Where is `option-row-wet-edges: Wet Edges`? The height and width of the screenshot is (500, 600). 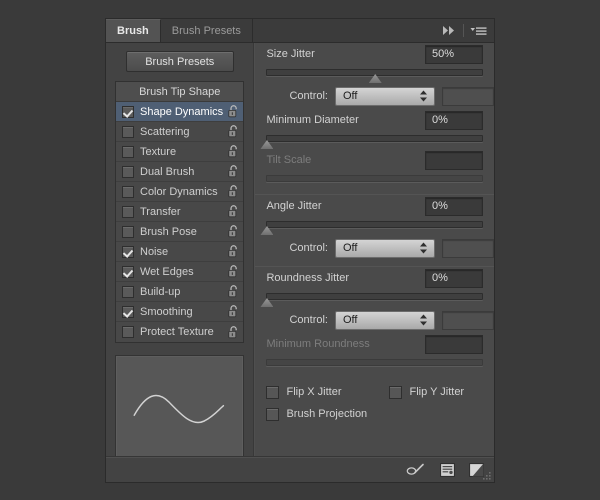 option-row-wet-edges: Wet Edges is located at coordinates (180, 272).